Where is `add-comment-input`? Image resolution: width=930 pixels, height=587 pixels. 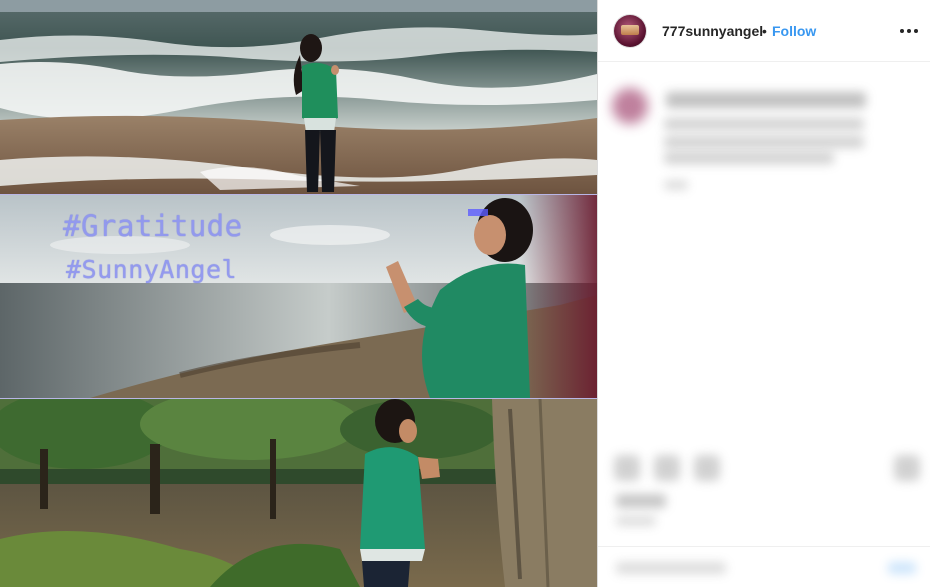
add-comment-input is located at coordinates (671, 568).